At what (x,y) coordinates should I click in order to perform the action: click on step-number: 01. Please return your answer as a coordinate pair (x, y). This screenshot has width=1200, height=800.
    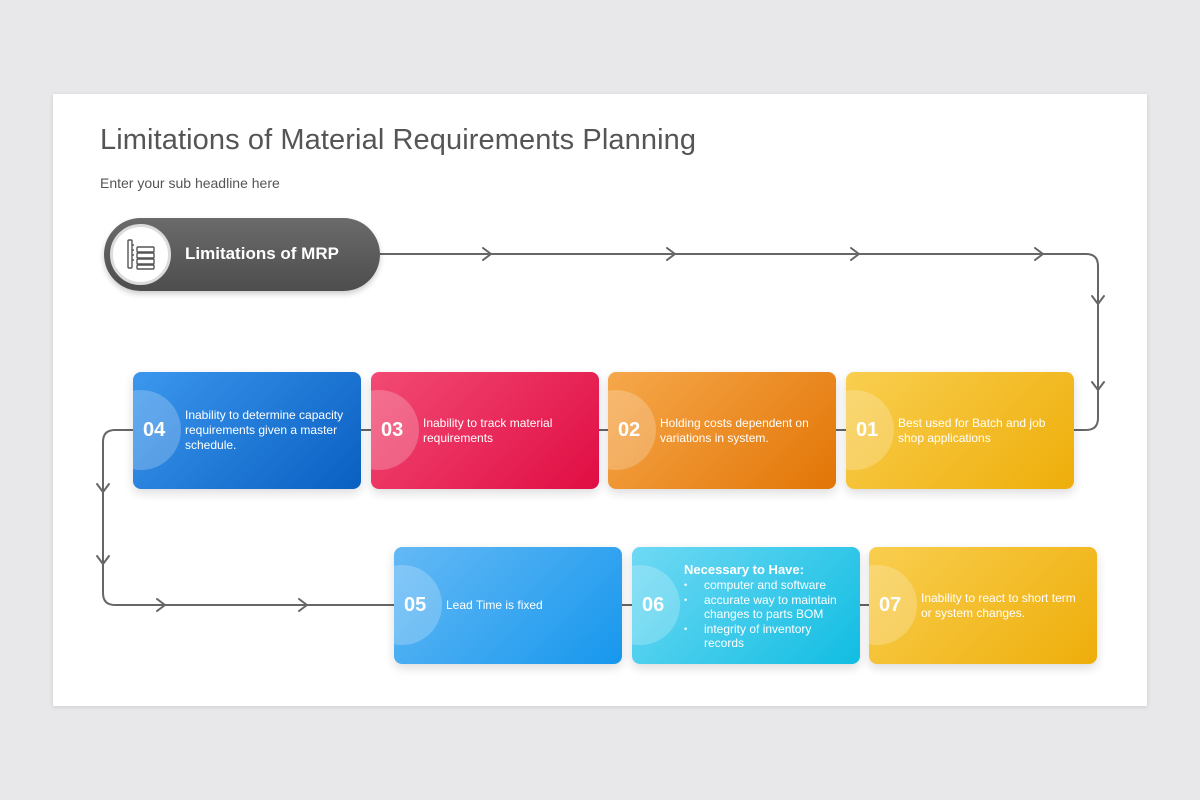
    Looking at the image, I should click on (867, 430).